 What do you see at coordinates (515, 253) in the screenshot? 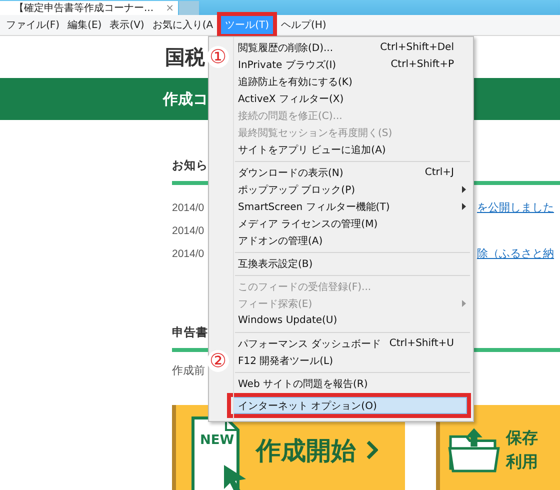
I see `news-link: 除（ふるさと納` at bounding box center [515, 253].